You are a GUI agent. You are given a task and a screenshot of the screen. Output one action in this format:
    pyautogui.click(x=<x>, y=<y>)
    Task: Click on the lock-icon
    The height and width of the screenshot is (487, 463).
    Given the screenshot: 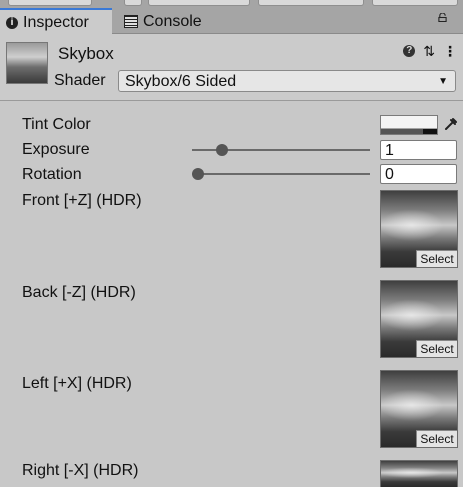 What is the action you would take?
    pyautogui.click(x=442, y=17)
    